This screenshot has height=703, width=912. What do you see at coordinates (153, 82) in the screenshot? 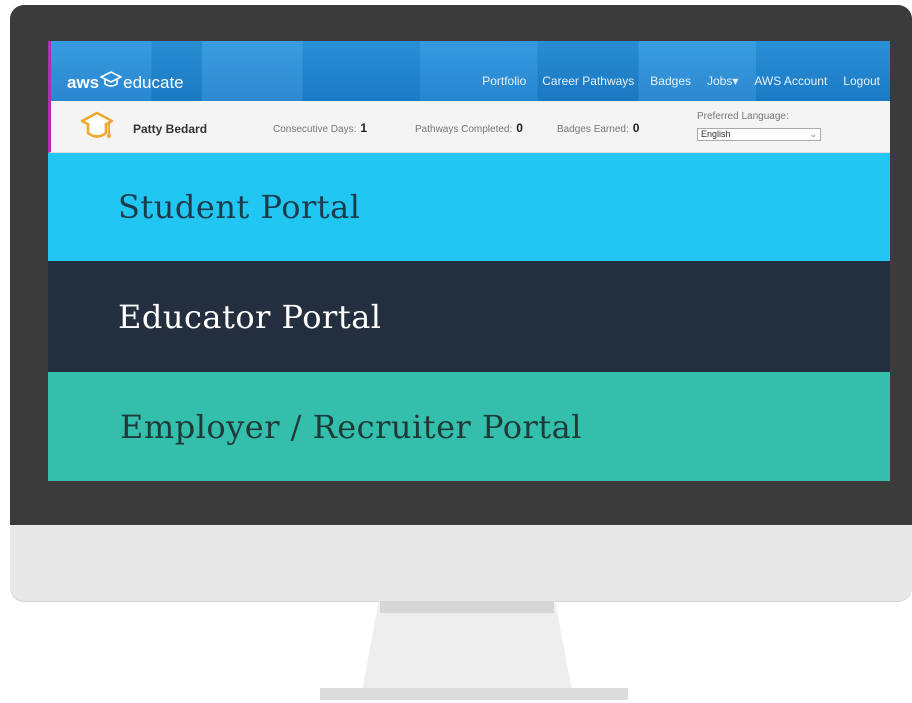
I see `logo-educate-text: educate` at bounding box center [153, 82].